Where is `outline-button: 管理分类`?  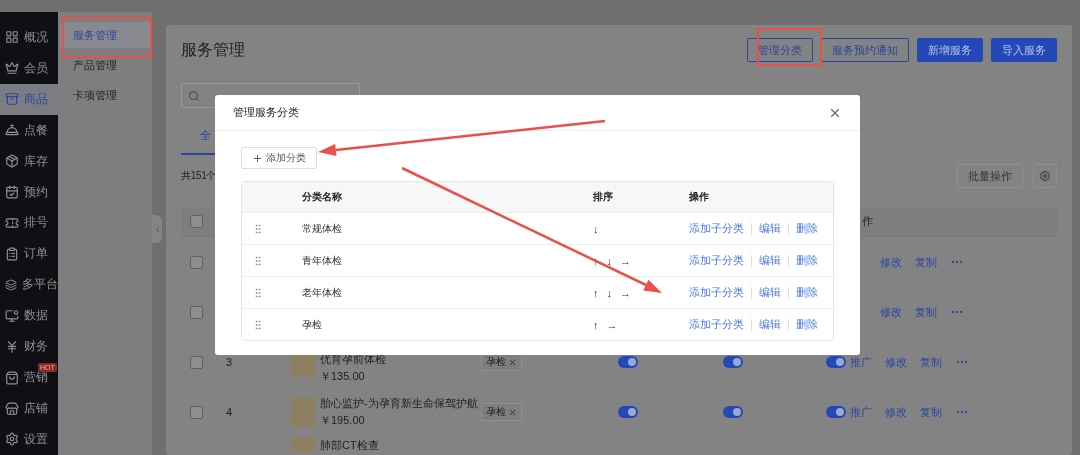
outline-button: 管理分类 is located at coordinates (780, 50).